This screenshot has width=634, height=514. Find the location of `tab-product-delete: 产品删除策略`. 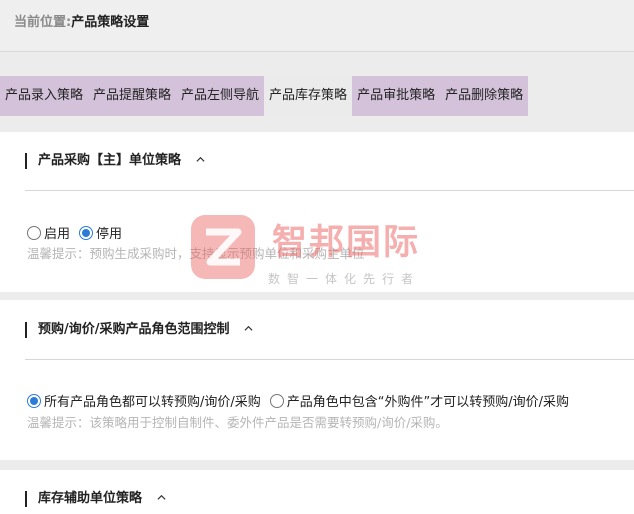

tab-product-delete: 产品删除策略 is located at coordinates (484, 96).